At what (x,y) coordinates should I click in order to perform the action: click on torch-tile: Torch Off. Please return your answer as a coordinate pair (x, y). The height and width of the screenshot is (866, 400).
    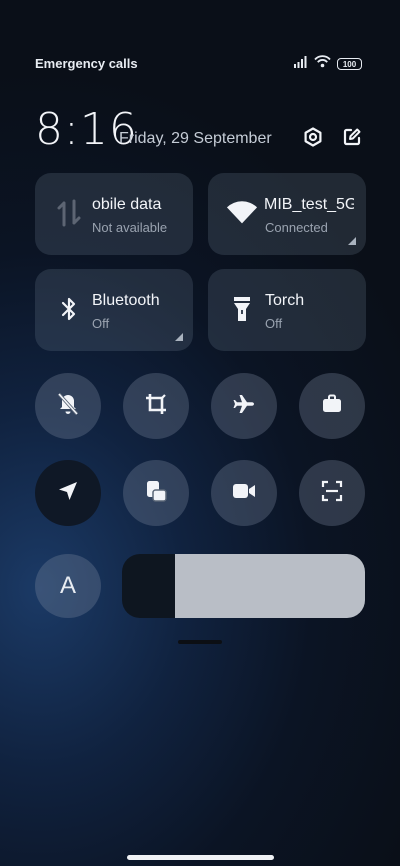
    Looking at the image, I should click on (287, 310).